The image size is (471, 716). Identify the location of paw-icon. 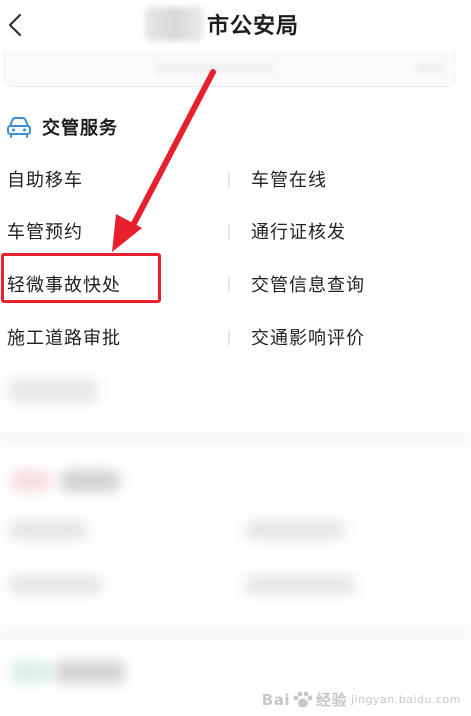
(303, 699).